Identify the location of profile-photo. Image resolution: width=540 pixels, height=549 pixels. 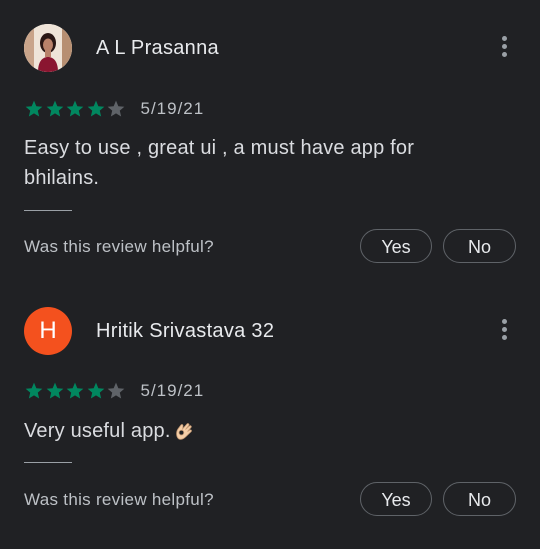
(48, 48).